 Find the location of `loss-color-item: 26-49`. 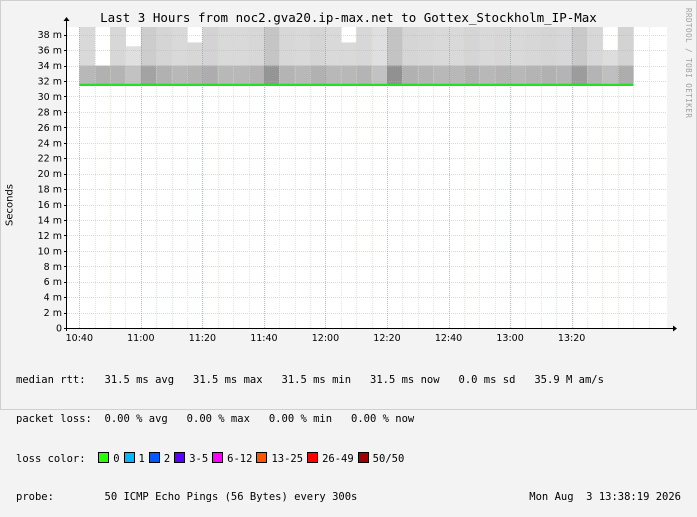

loss-color-item: 26-49 is located at coordinates (330, 459).